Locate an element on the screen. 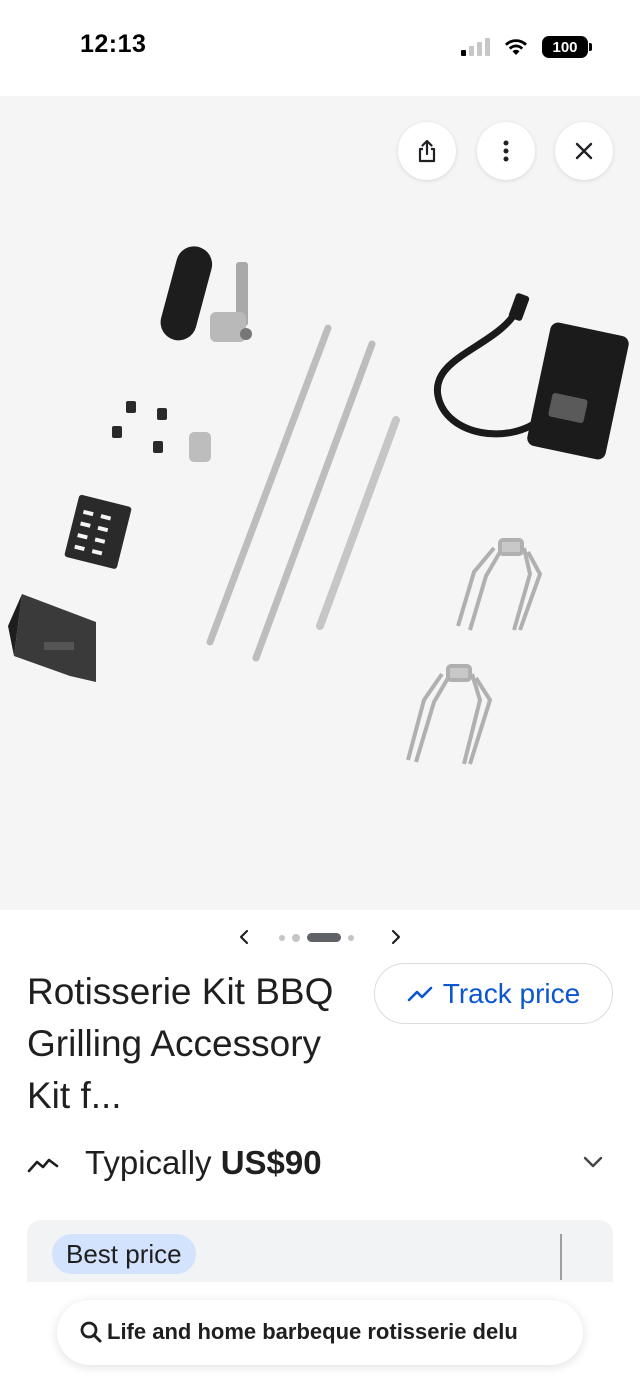 The height and width of the screenshot is (1388, 640). screws-part is located at coordinates (139, 427).